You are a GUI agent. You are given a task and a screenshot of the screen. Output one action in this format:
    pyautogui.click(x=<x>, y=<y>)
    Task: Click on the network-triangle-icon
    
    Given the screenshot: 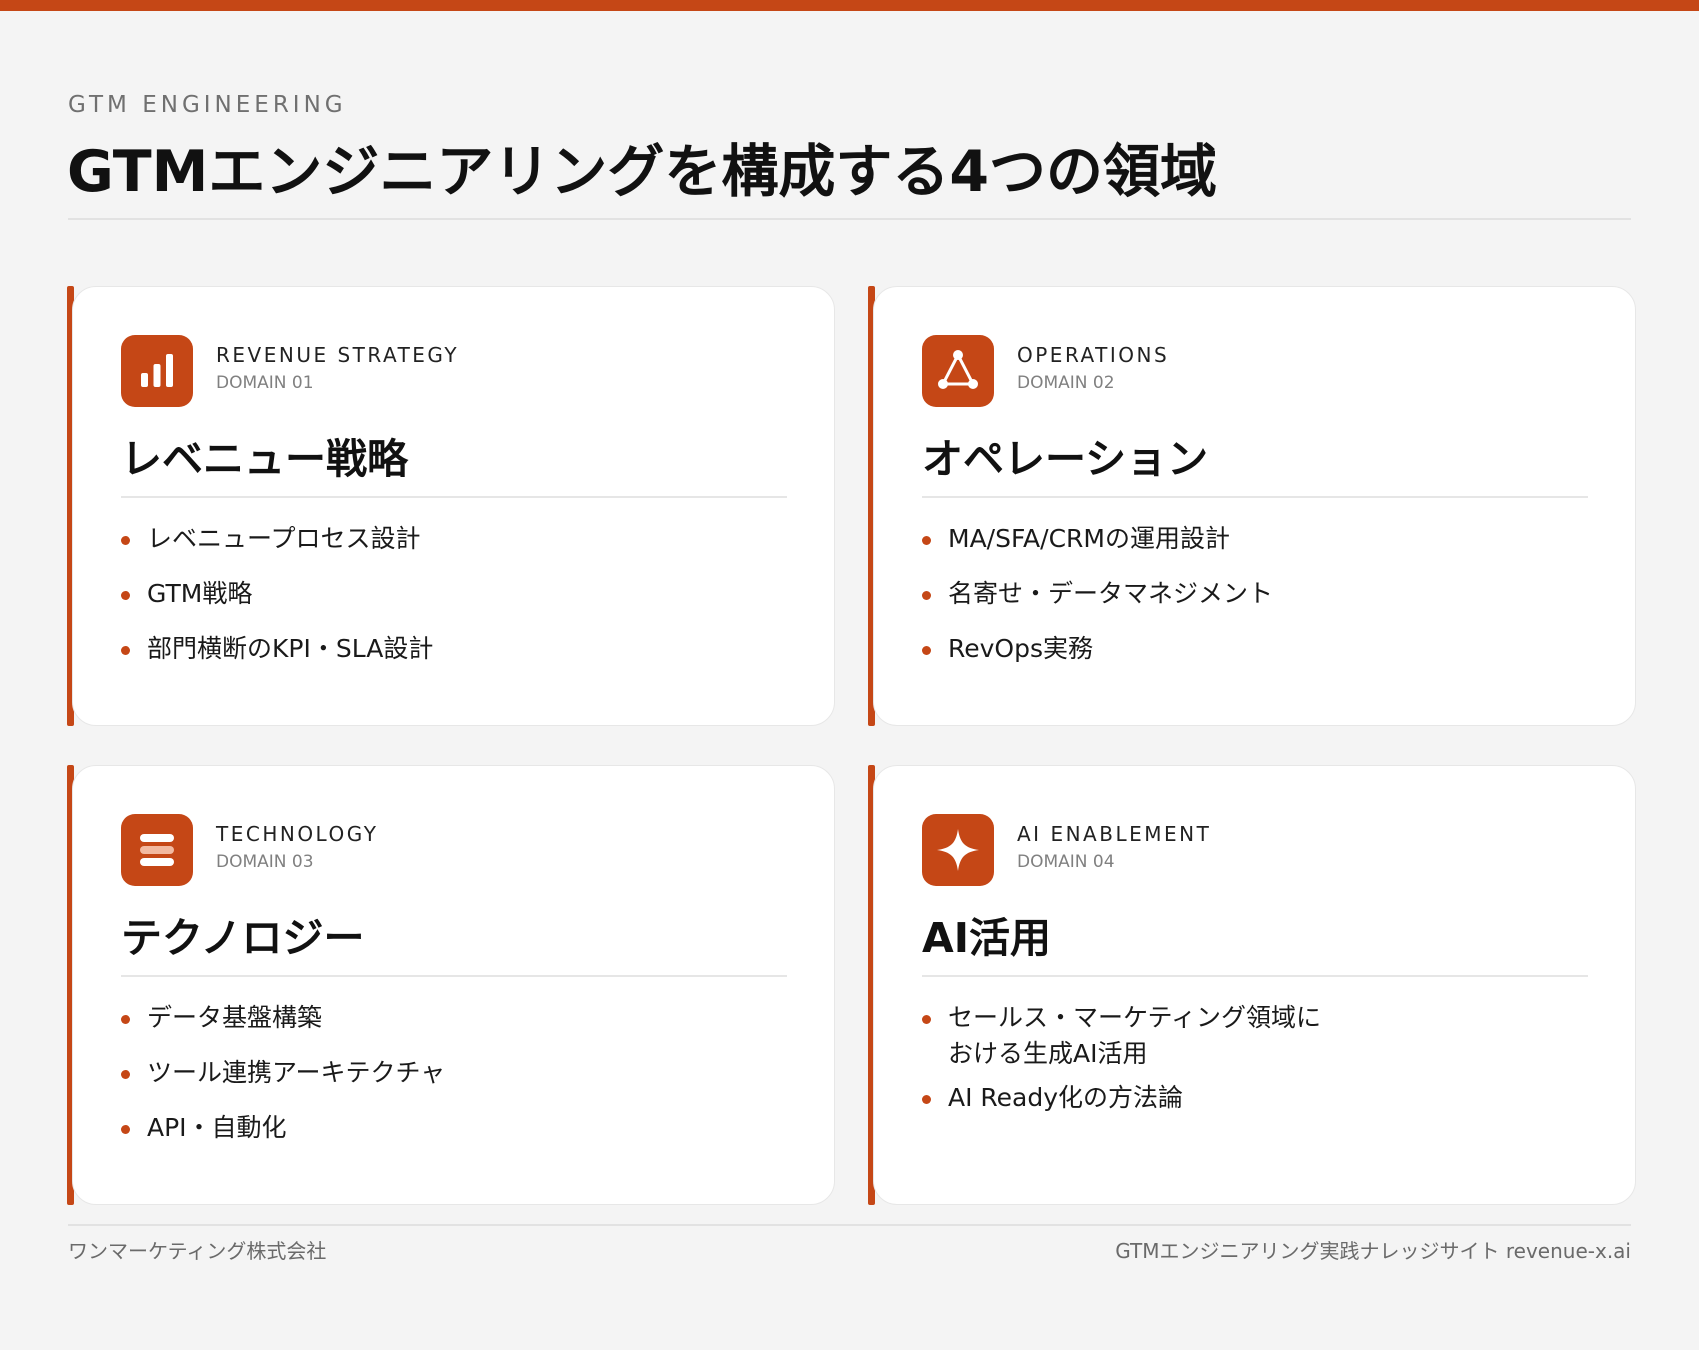 What is the action you would take?
    pyautogui.click(x=958, y=371)
    